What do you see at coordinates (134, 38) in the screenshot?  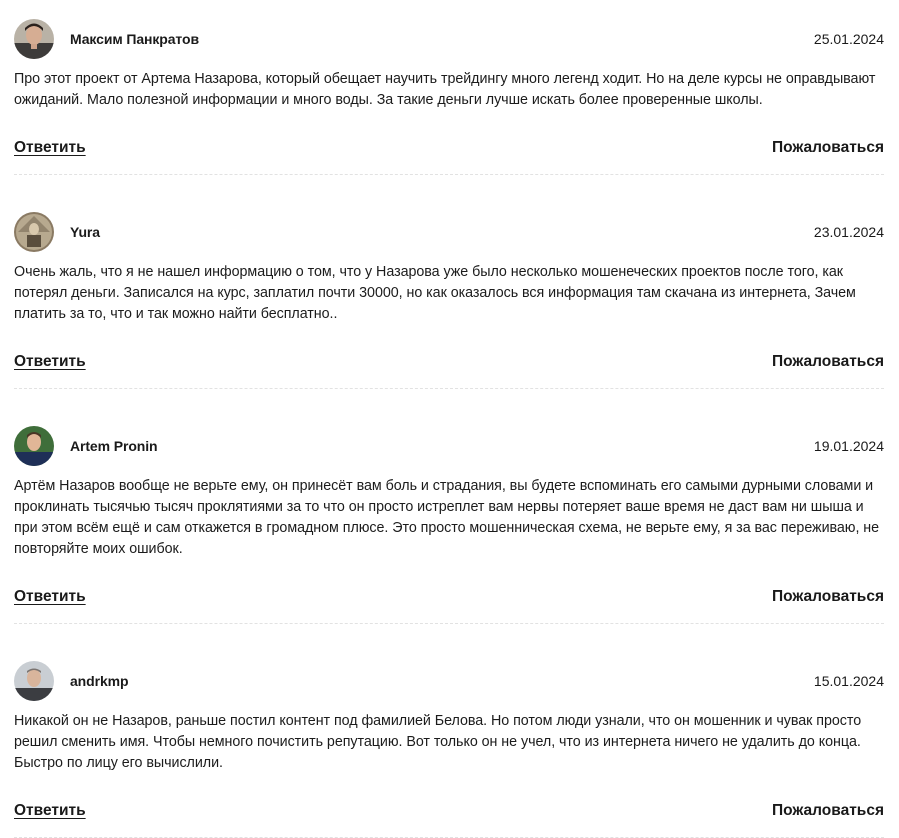 I see `comment-author: Максим Панкратов` at bounding box center [134, 38].